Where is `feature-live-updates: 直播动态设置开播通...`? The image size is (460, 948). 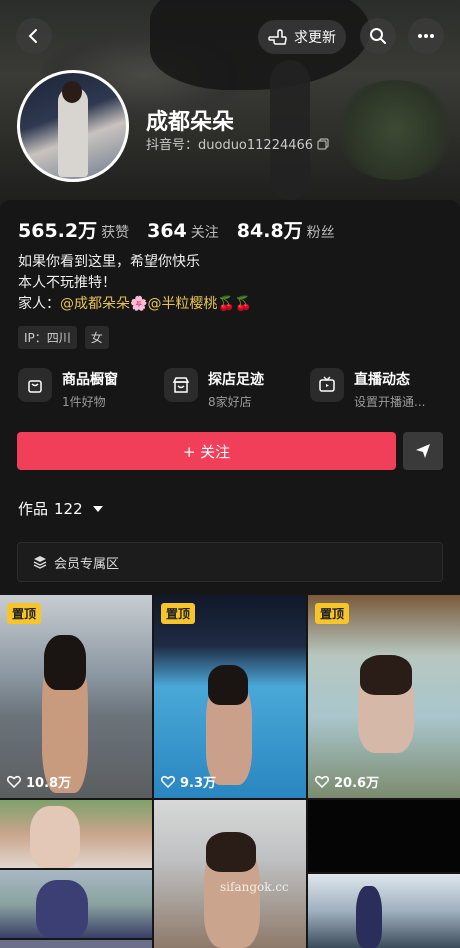
feature-live-updates: 直播动态设置开播通... is located at coordinates (383, 389).